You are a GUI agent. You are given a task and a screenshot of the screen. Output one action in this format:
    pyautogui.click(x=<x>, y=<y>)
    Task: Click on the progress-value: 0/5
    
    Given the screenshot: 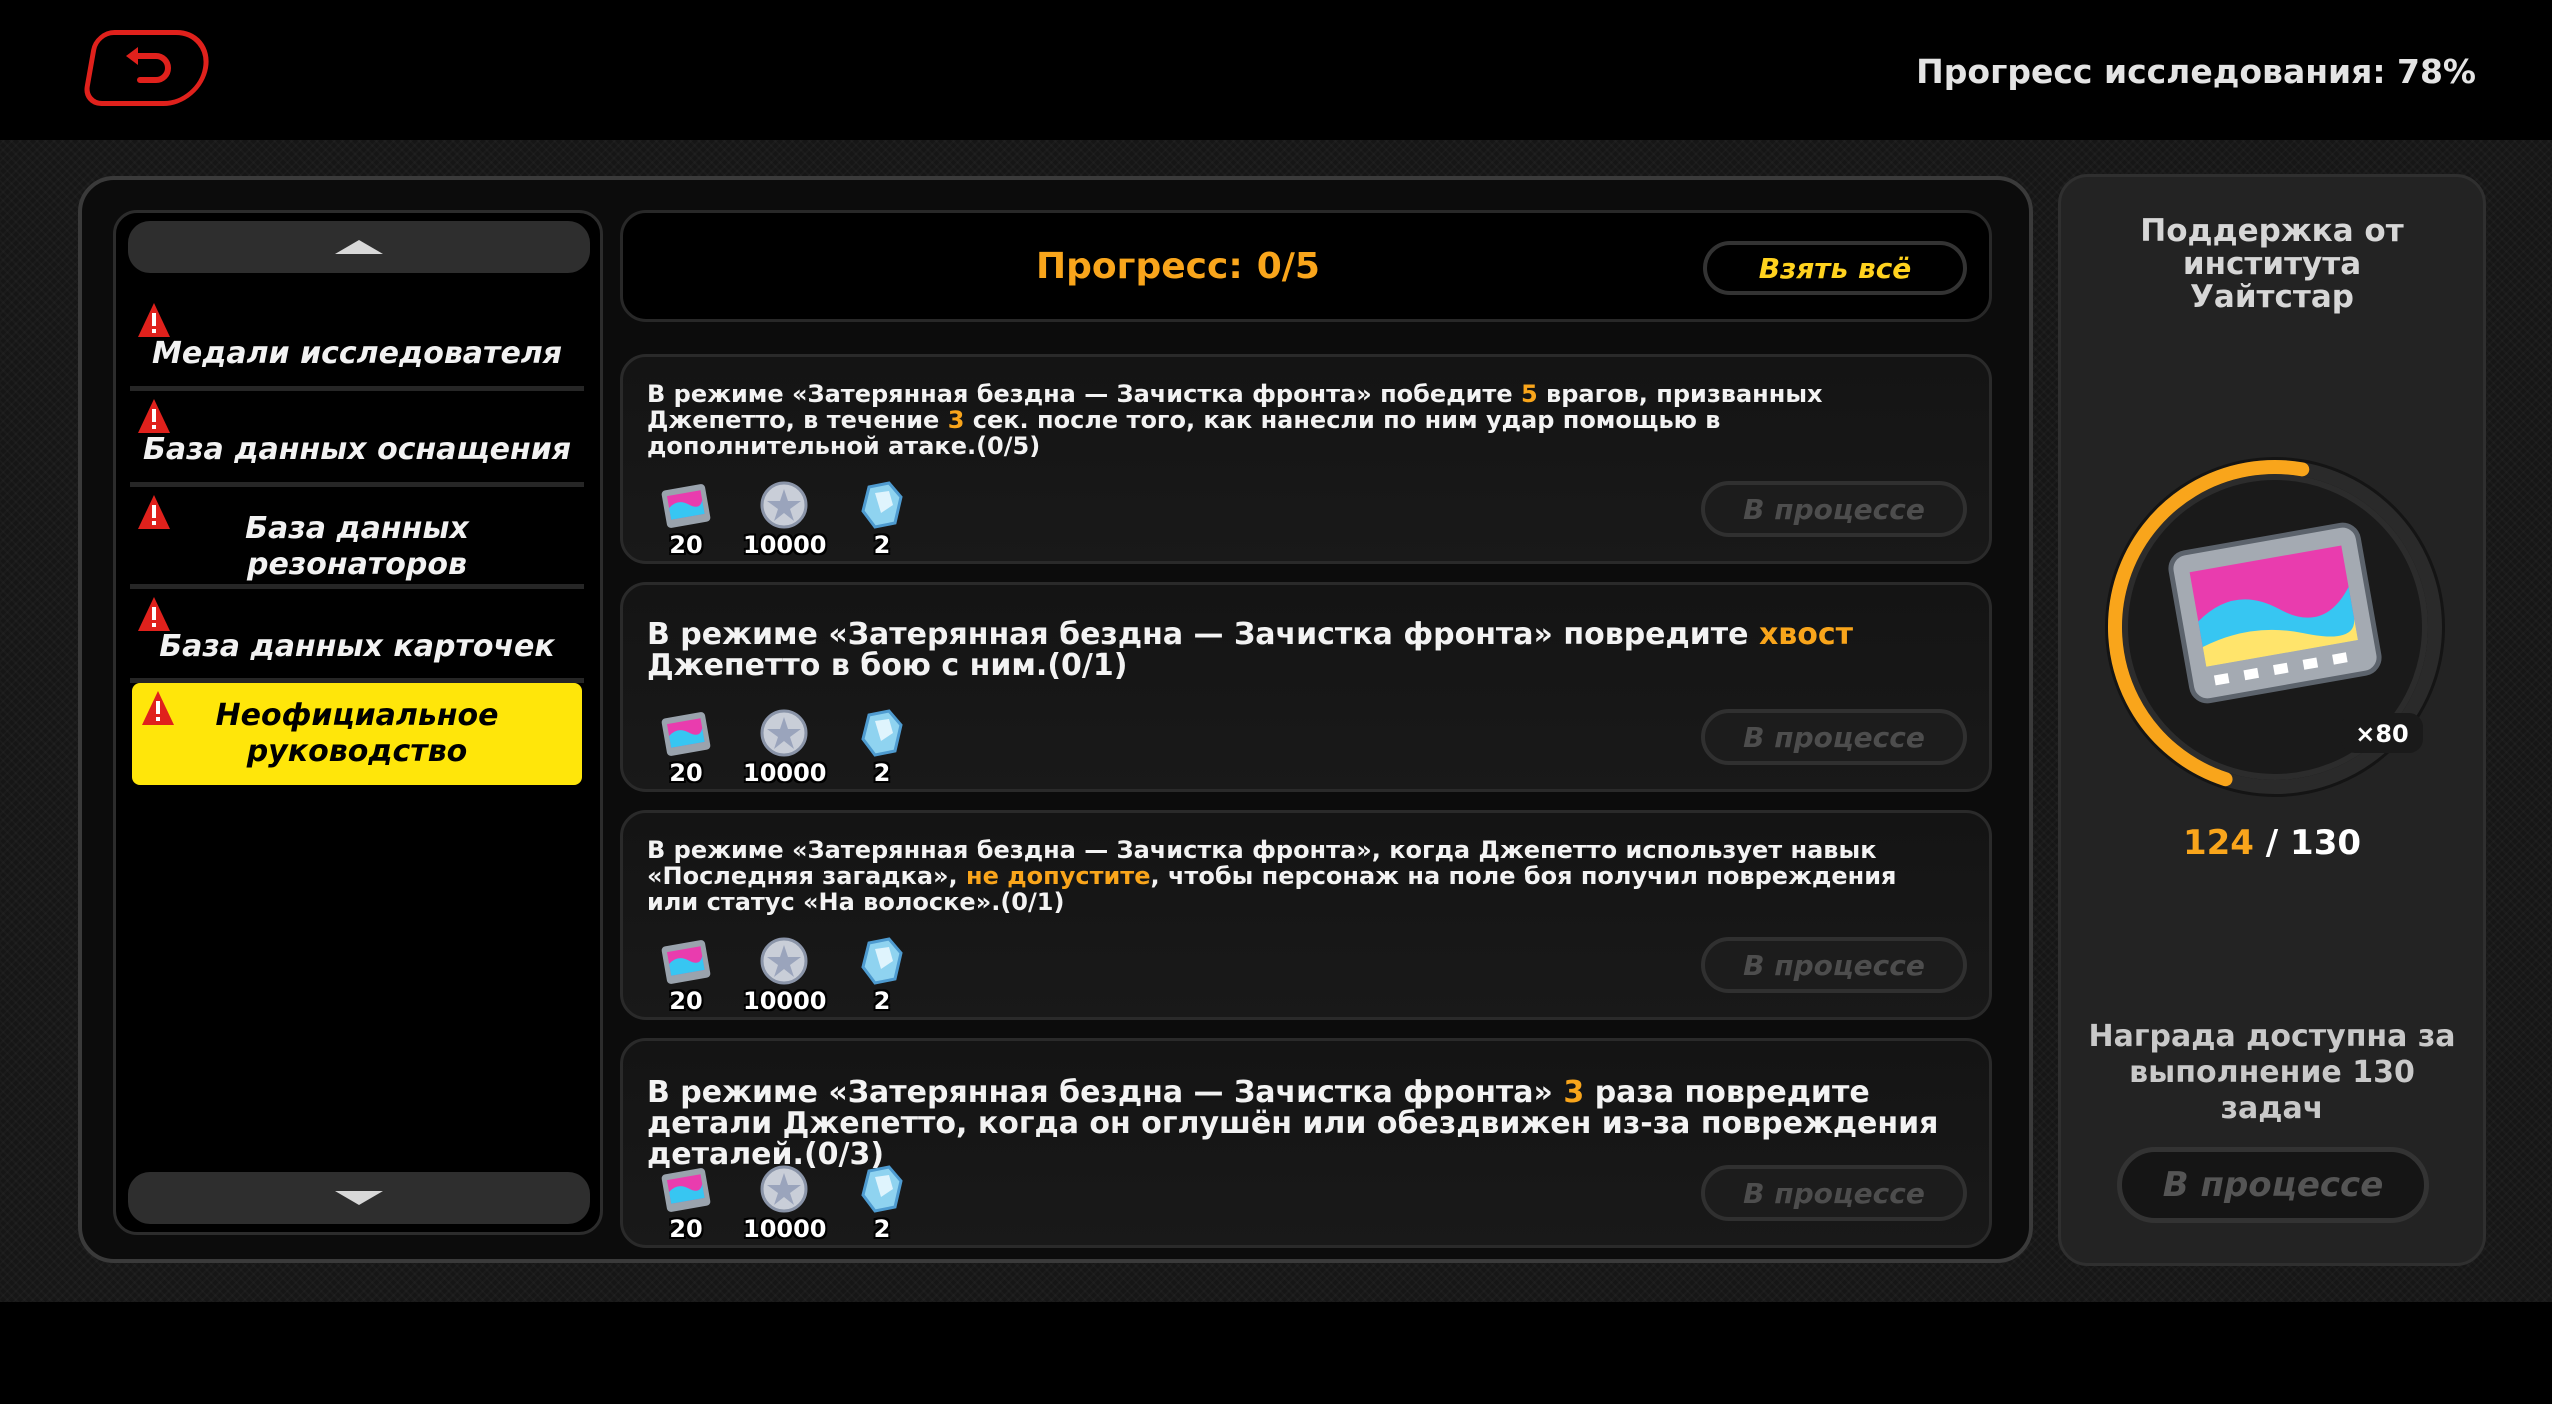 What is the action you would take?
    pyautogui.click(x=1288, y=266)
    